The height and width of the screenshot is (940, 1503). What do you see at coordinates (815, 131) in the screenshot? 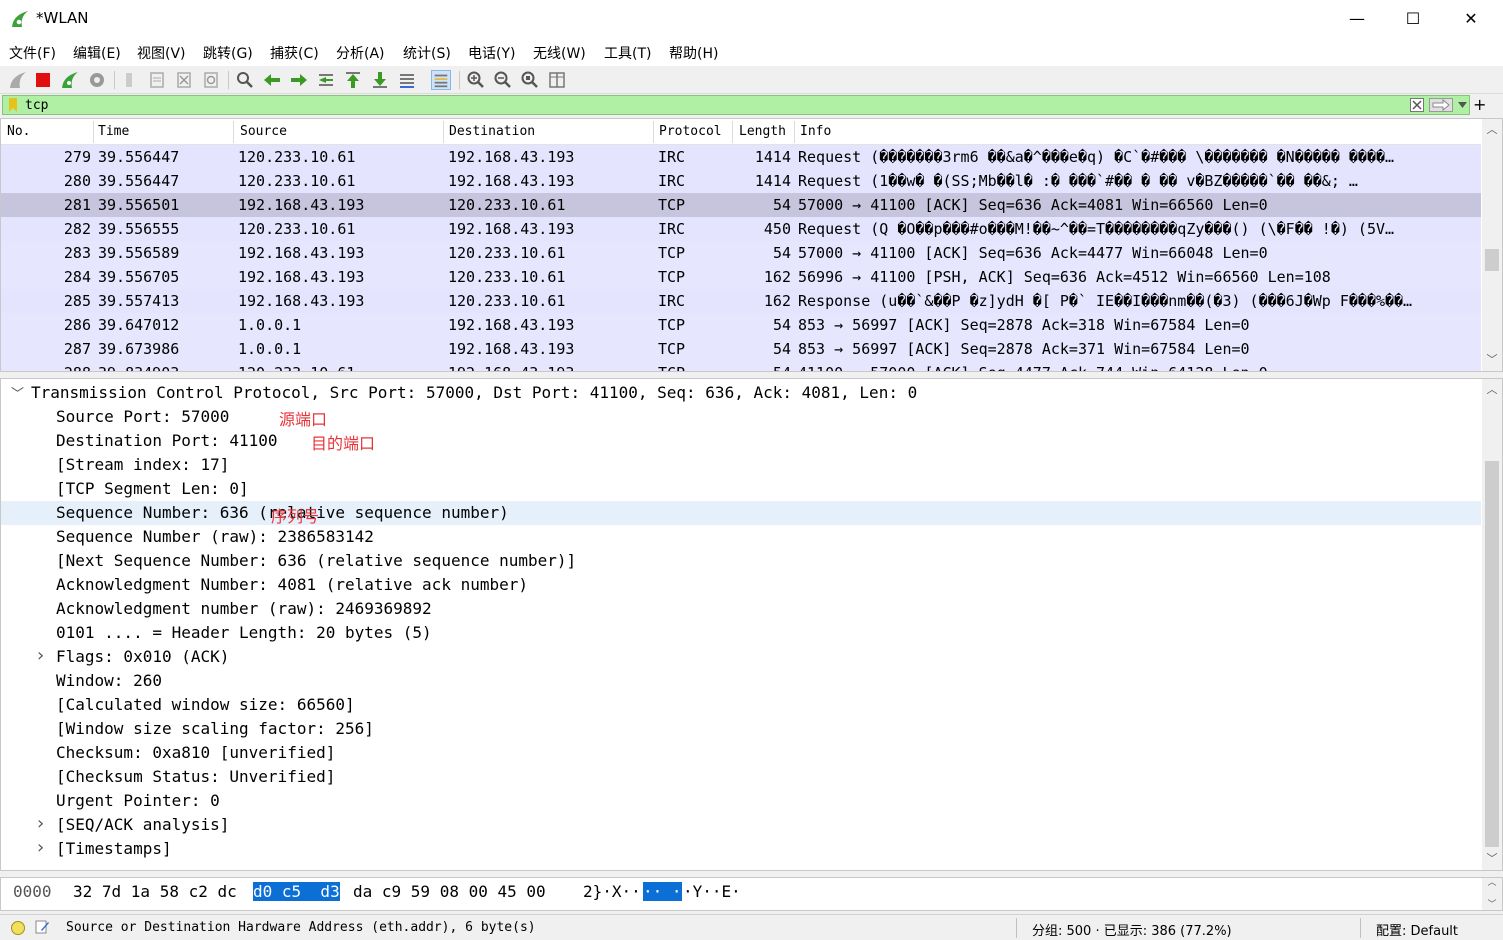
I see `col-header-info: Info` at bounding box center [815, 131].